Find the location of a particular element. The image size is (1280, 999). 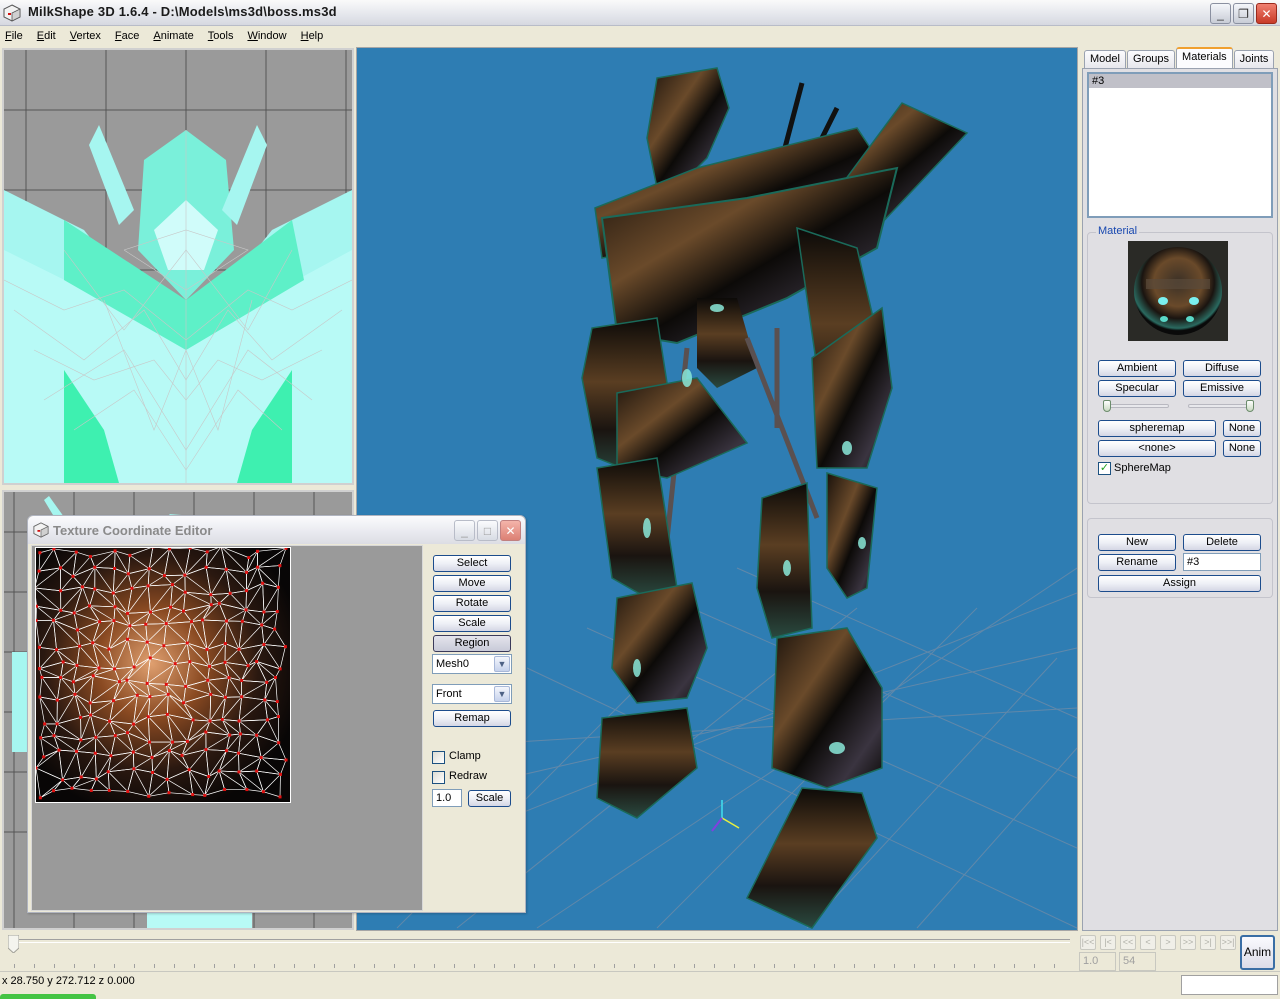

cursor-coordinates: x 28.750 y 272.712 z 0.000 is located at coordinates (68, 981).